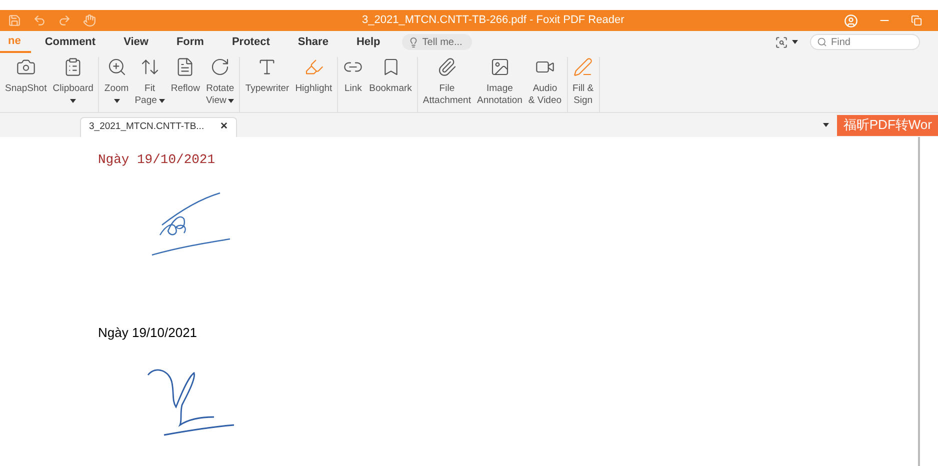 Image resolution: width=938 pixels, height=466 pixels. What do you see at coordinates (89, 20) in the screenshot?
I see `hand-icon` at bounding box center [89, 20].